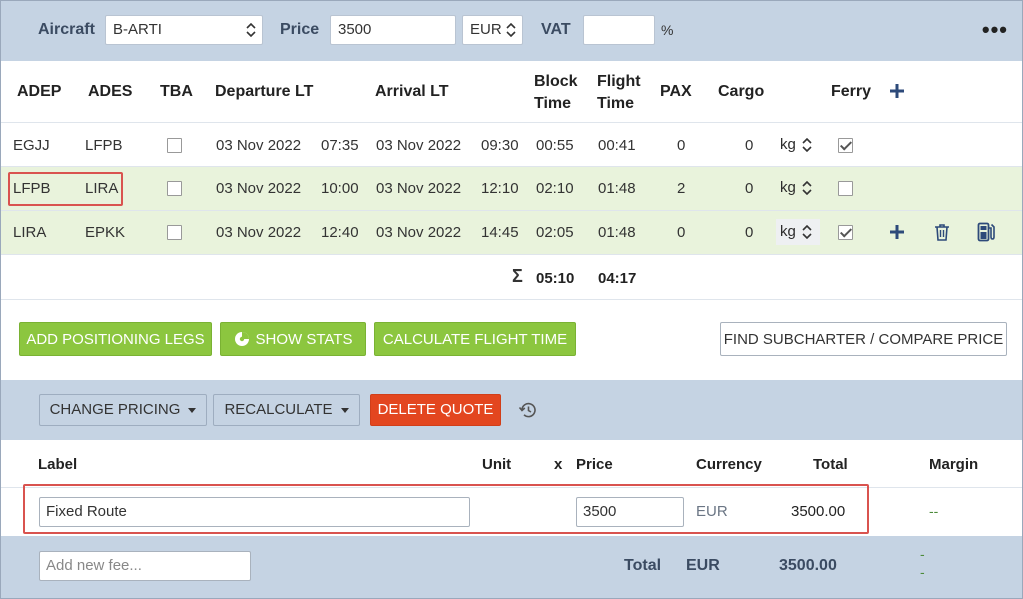  What do you see at coordinates (29, 232) in the screenshot?
I see `leg-adep: LIRA` at bounding box center [29, 232].